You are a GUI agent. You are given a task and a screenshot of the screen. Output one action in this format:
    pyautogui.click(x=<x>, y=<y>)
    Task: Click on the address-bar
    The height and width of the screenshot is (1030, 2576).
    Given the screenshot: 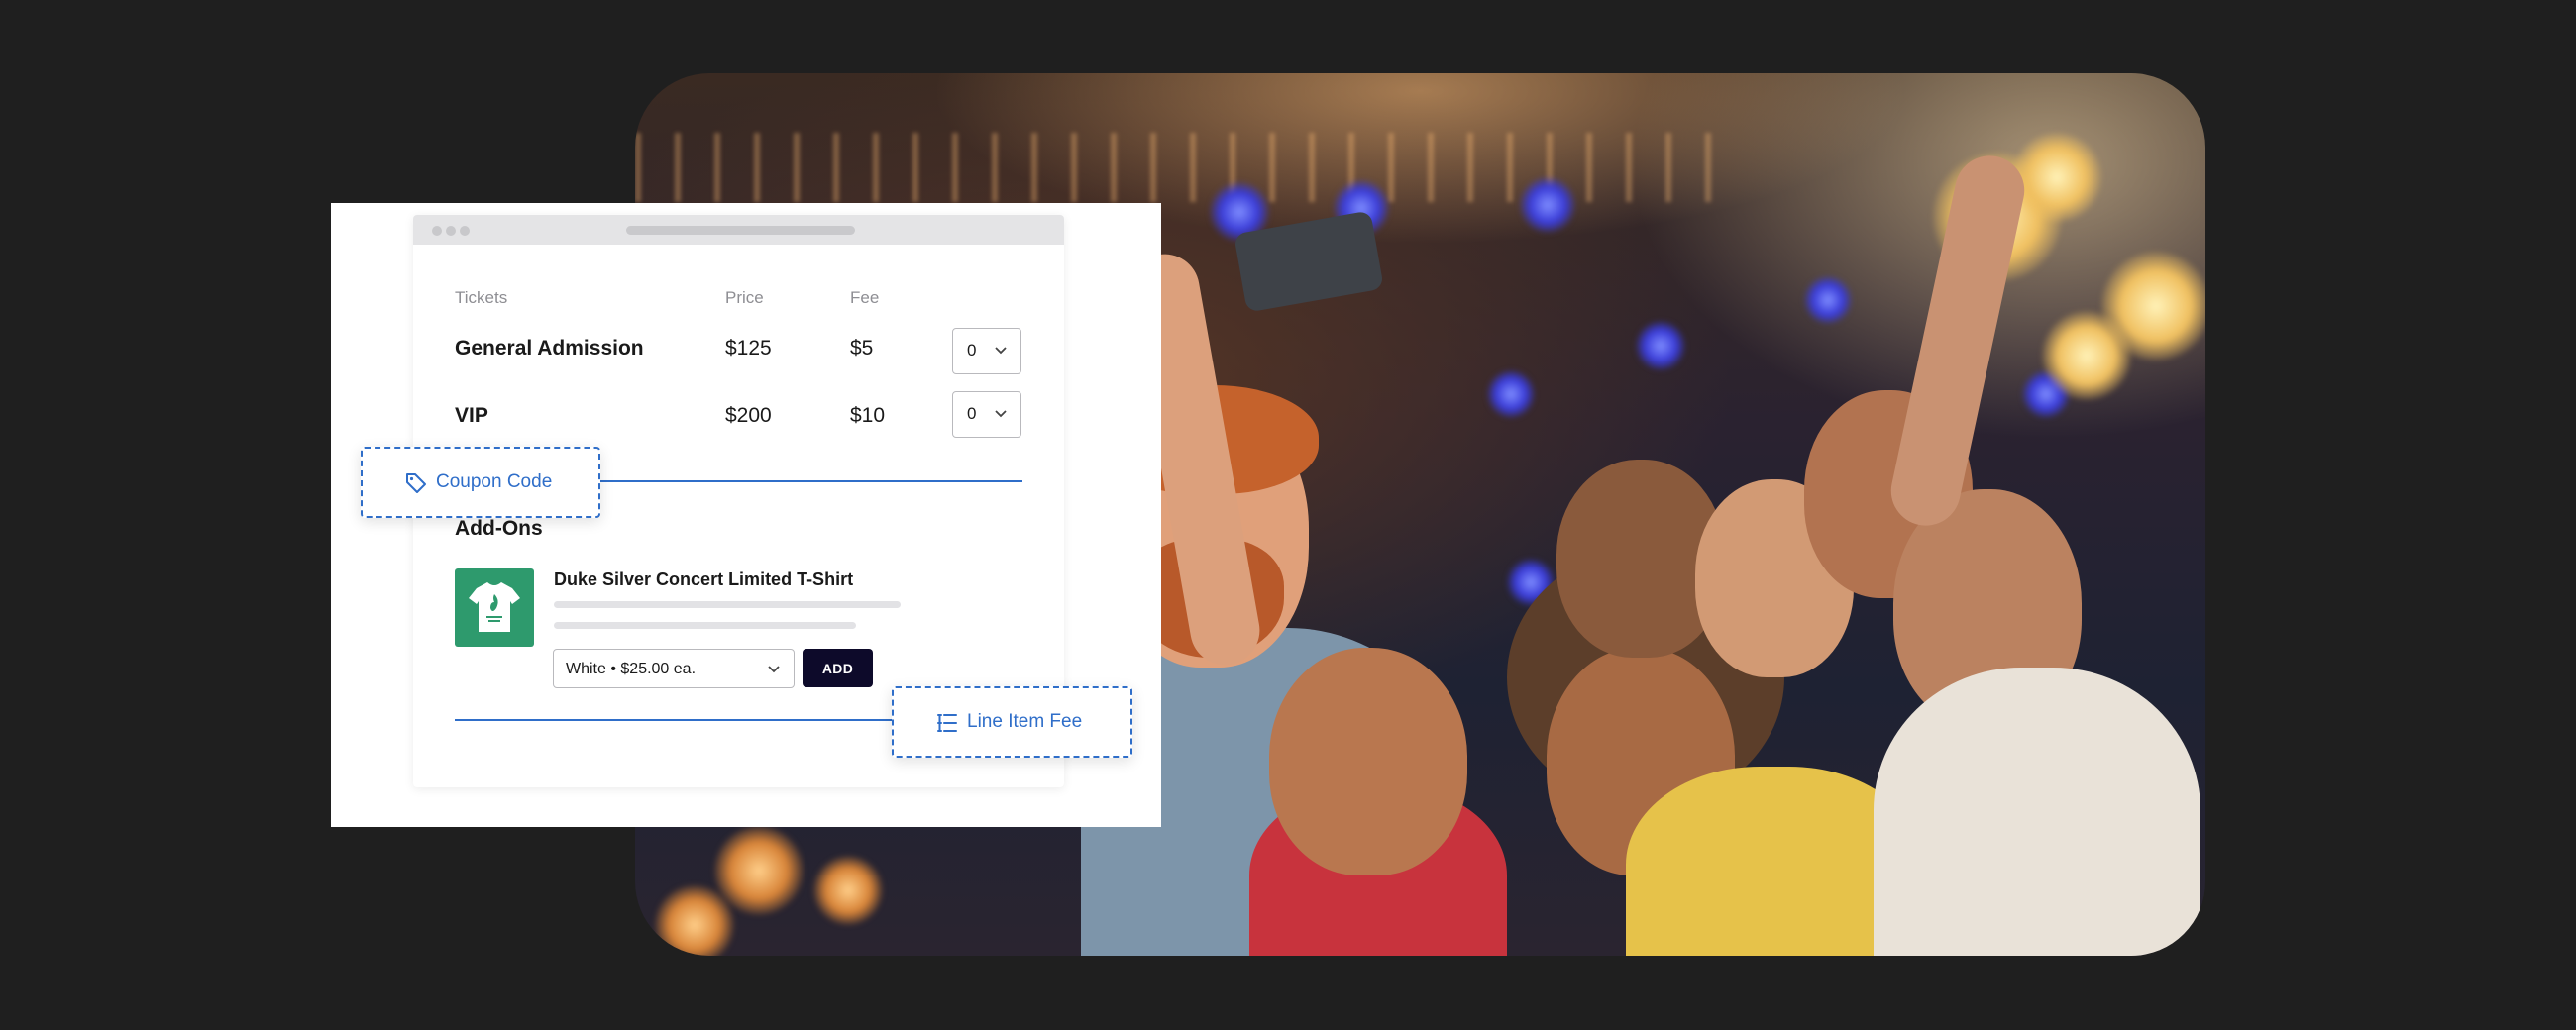 What is the action you would take?
    pyautogui.click(x=740, y=231)
    